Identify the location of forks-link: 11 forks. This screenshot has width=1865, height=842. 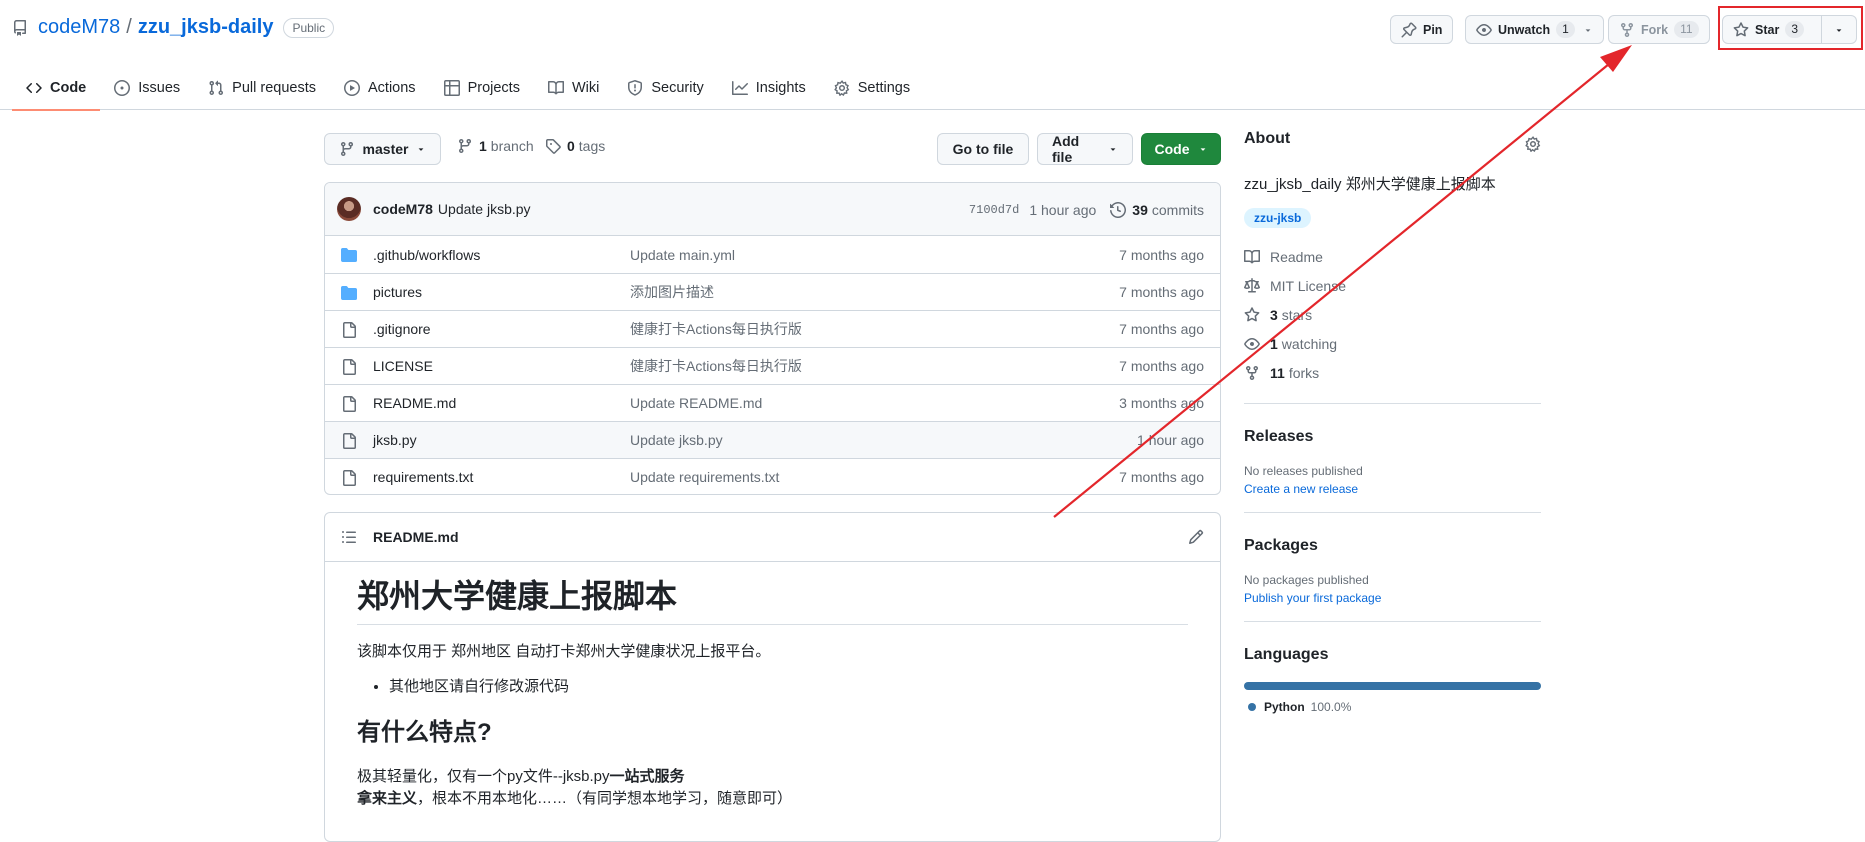
(1392, 372).